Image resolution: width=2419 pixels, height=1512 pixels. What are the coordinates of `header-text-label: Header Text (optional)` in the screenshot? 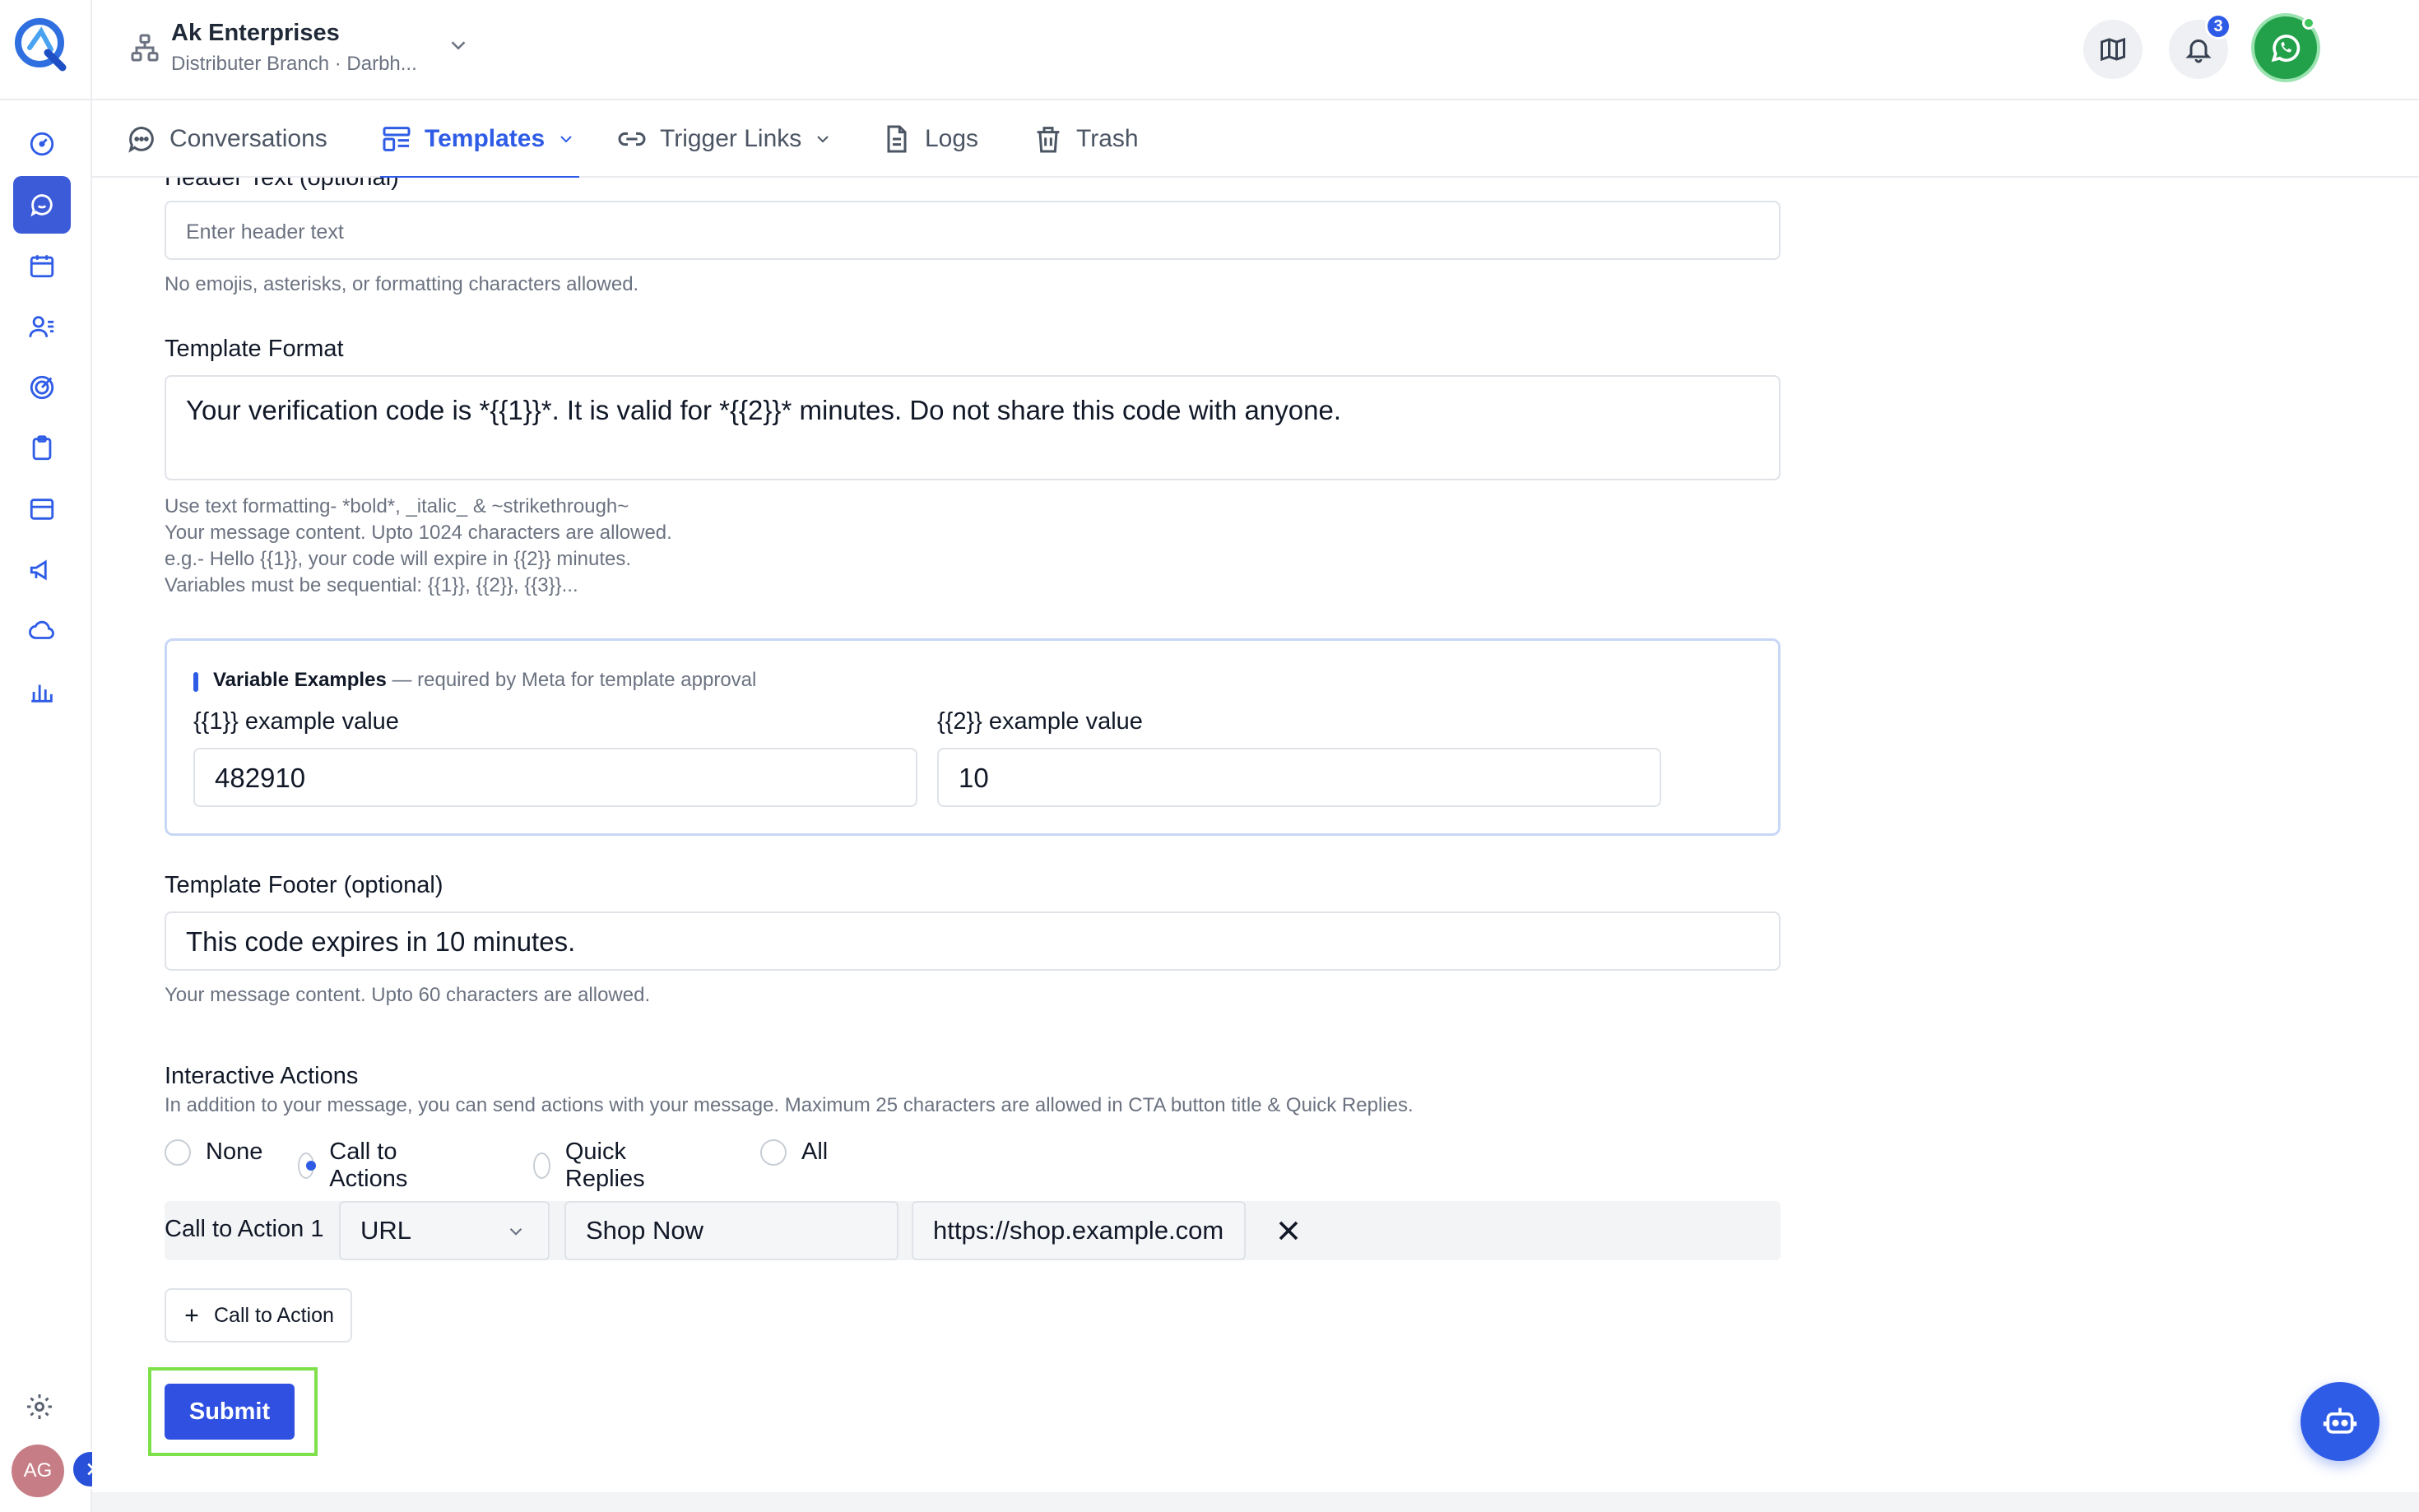 It's located at (282, 184).